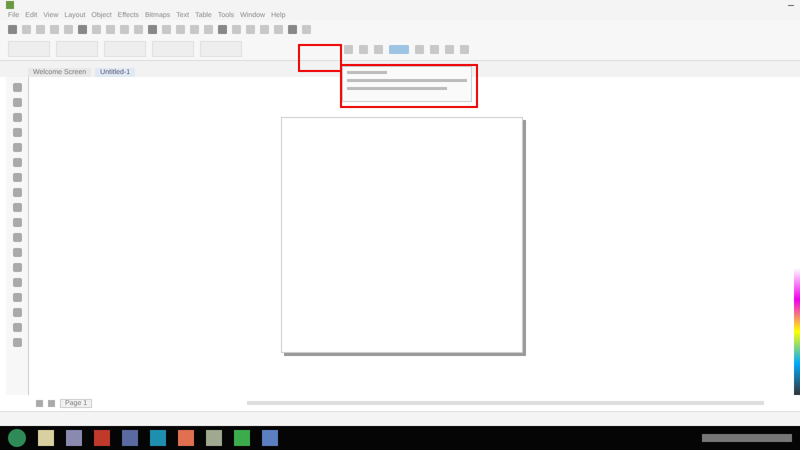 The width and height of the screenshot is (800, 450). What do you see at coordinates (791, 5) in the screenshot?
I see `minimize-icon` at bounding box center [791, 5].